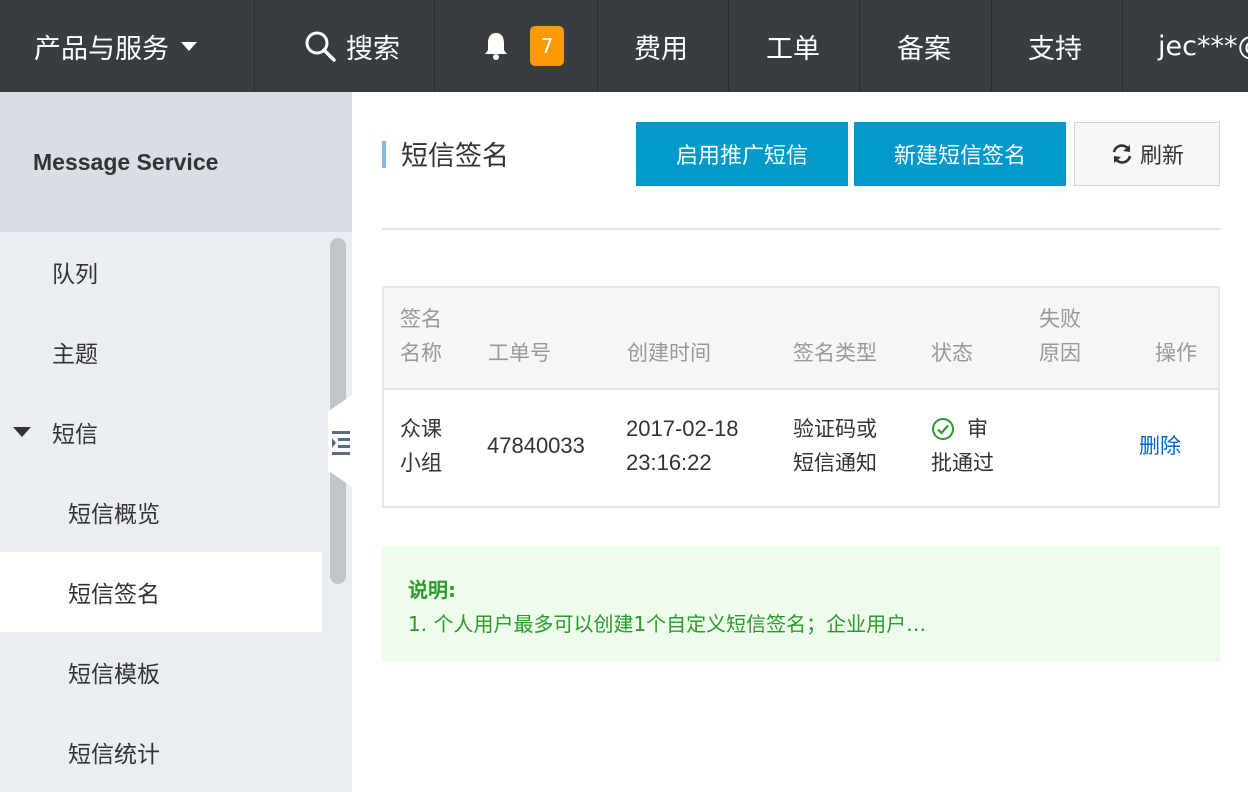  I want to click on table-header: 签名 名称 工单号 创建时间 签名类型 状态 失败 原因 操作, so click(801, 339).